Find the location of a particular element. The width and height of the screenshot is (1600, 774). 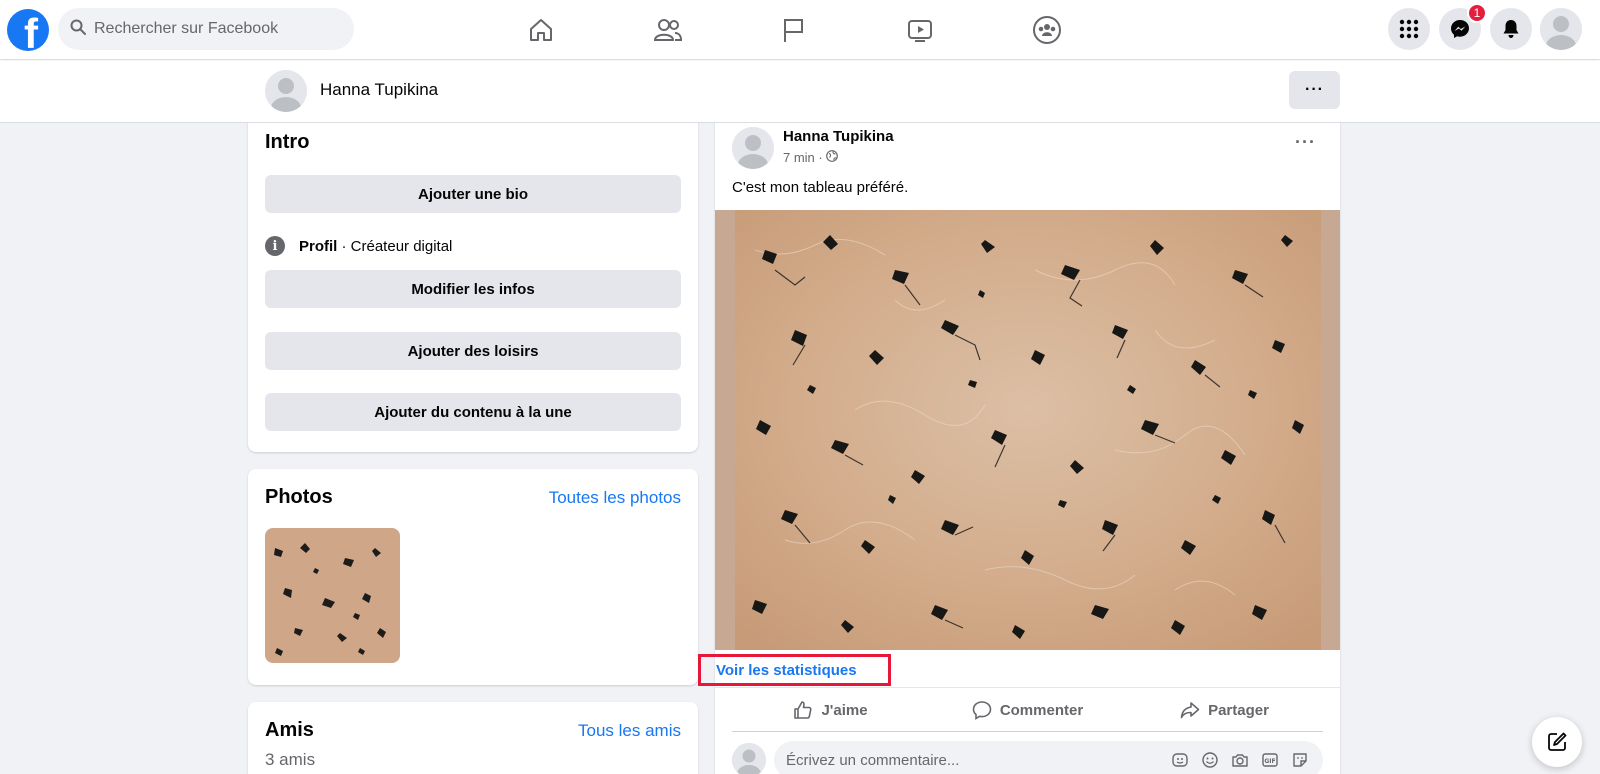

comment-button: Commenter is located at coordinates (1027, 710).